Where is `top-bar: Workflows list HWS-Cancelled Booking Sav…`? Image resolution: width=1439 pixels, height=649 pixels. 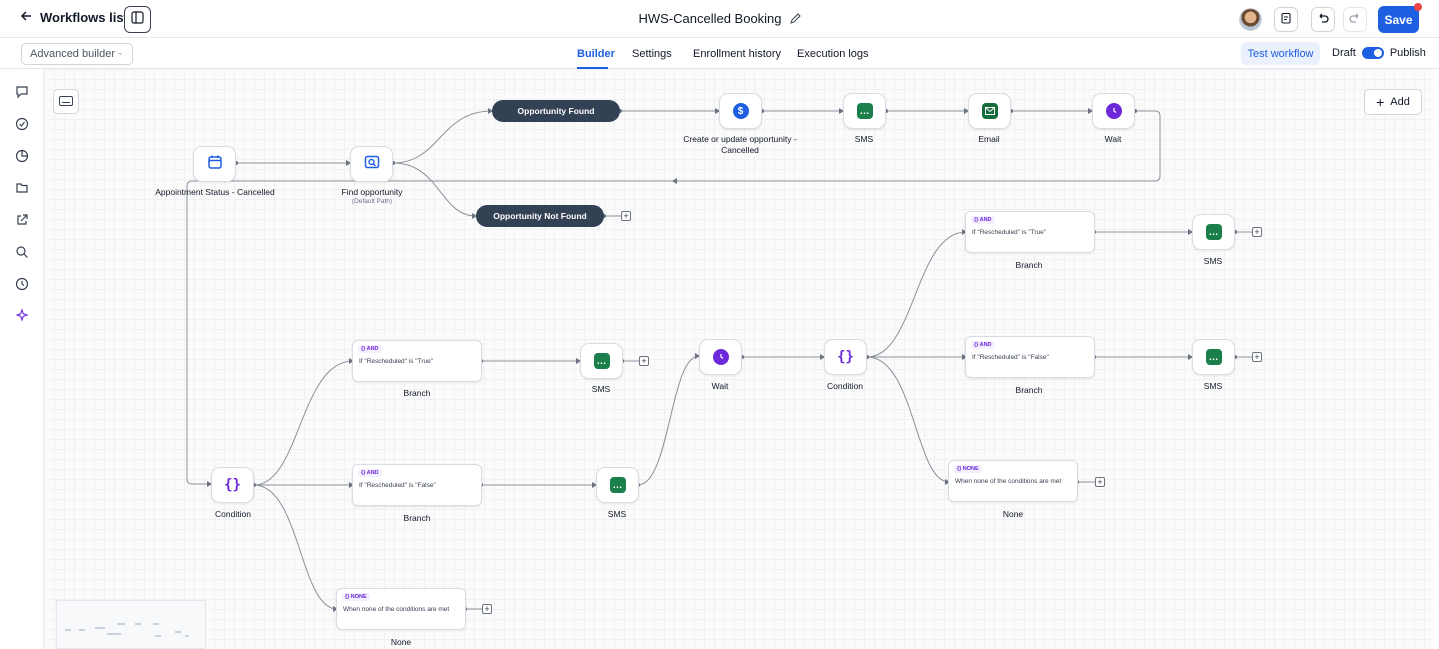
top-bar: Workflows list HWS-Cancelled Booking Sav… is located at coordinates (719, 19).